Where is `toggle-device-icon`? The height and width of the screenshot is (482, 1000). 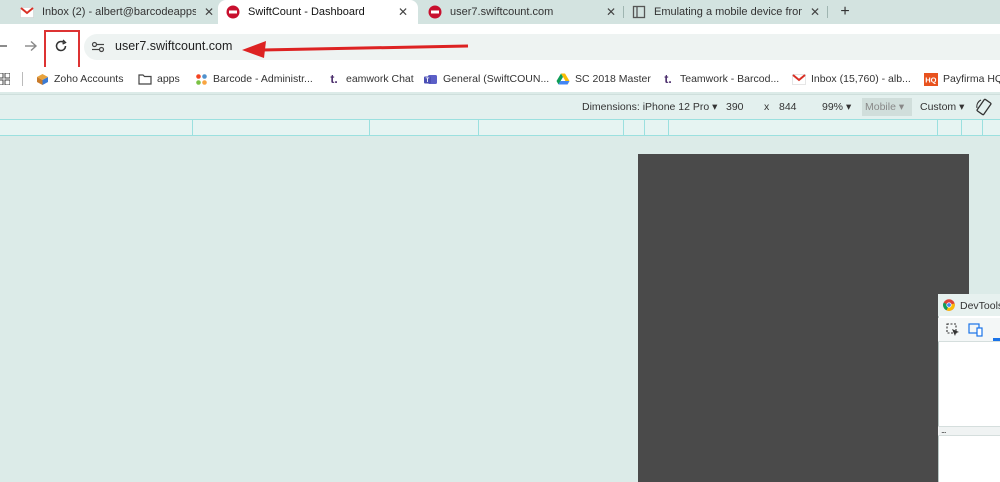 toggle-device-icon is located at coordinates (976, 330).